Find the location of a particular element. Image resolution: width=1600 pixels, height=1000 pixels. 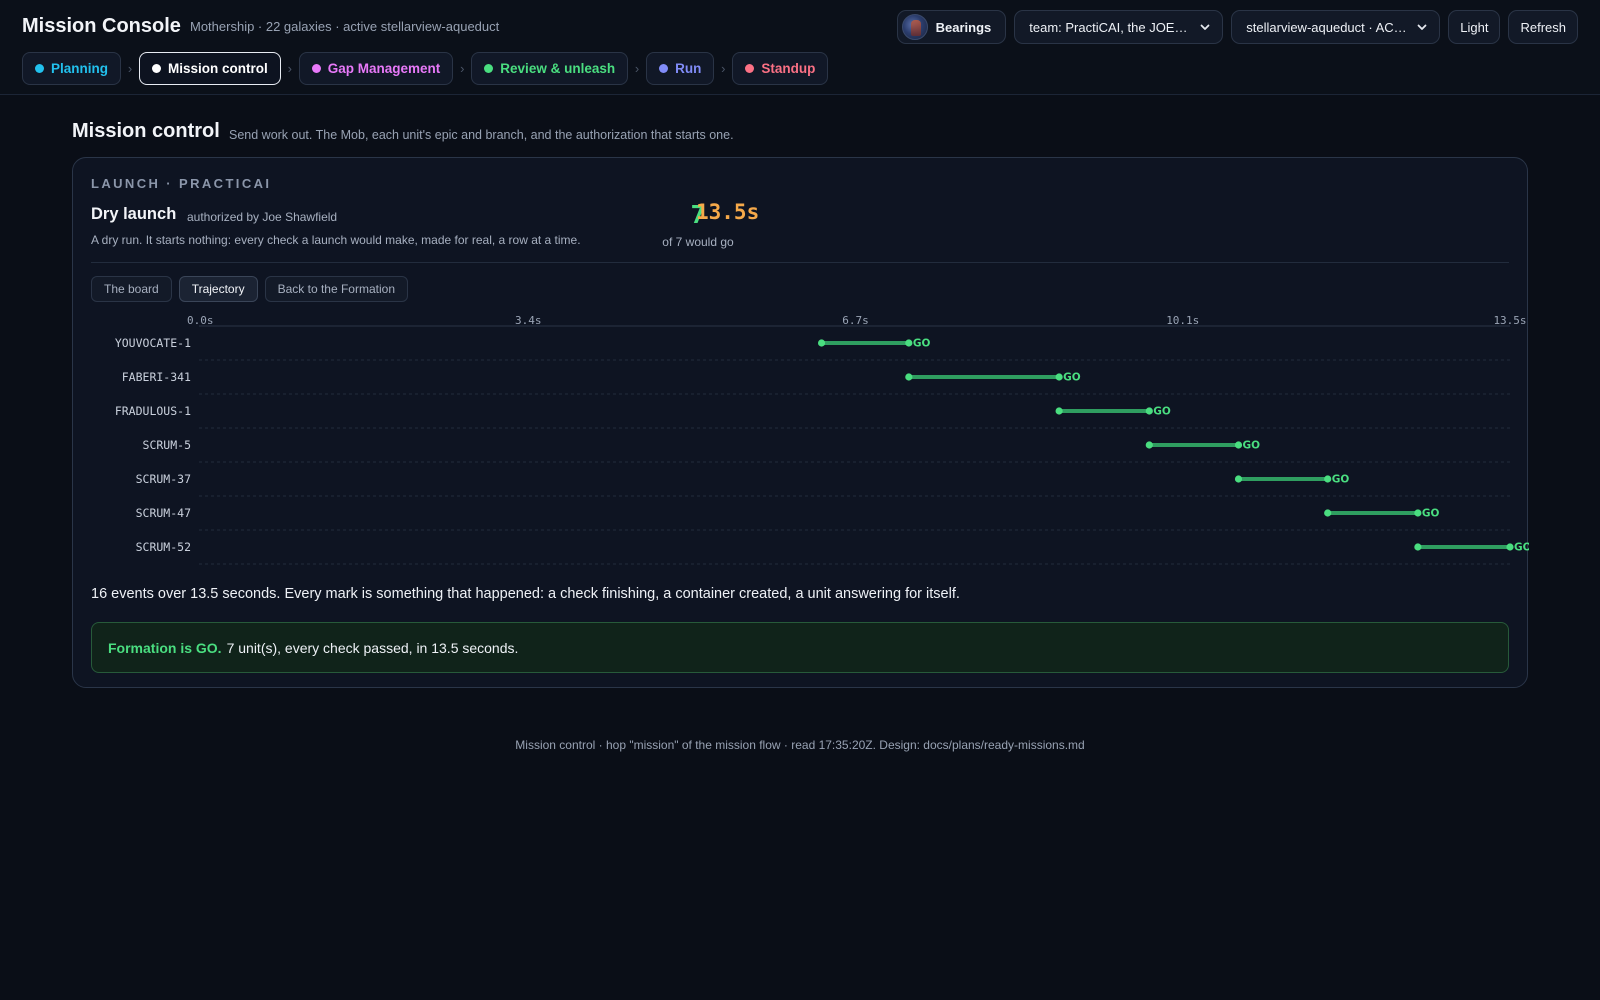

go-count-caption: of 7 would go is located at coordinates (698, 242).